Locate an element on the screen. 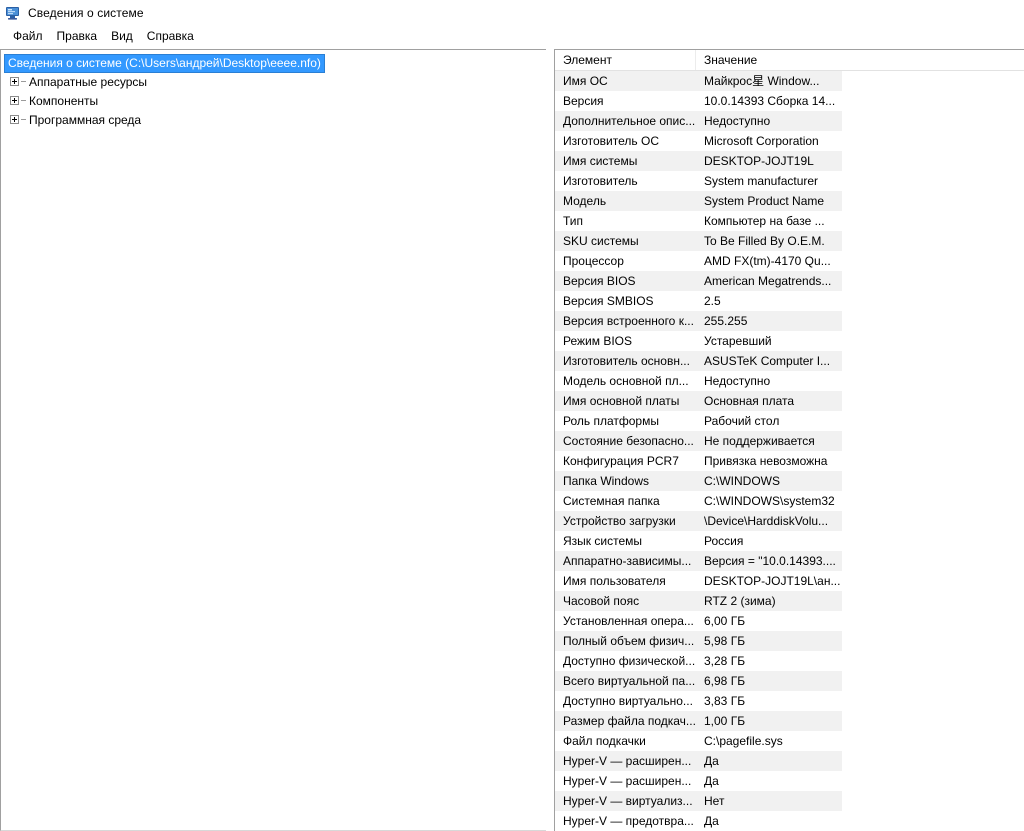  table-row: Конфигурация PCR7 Привязка невозможна is located at coordinates (698, 461).